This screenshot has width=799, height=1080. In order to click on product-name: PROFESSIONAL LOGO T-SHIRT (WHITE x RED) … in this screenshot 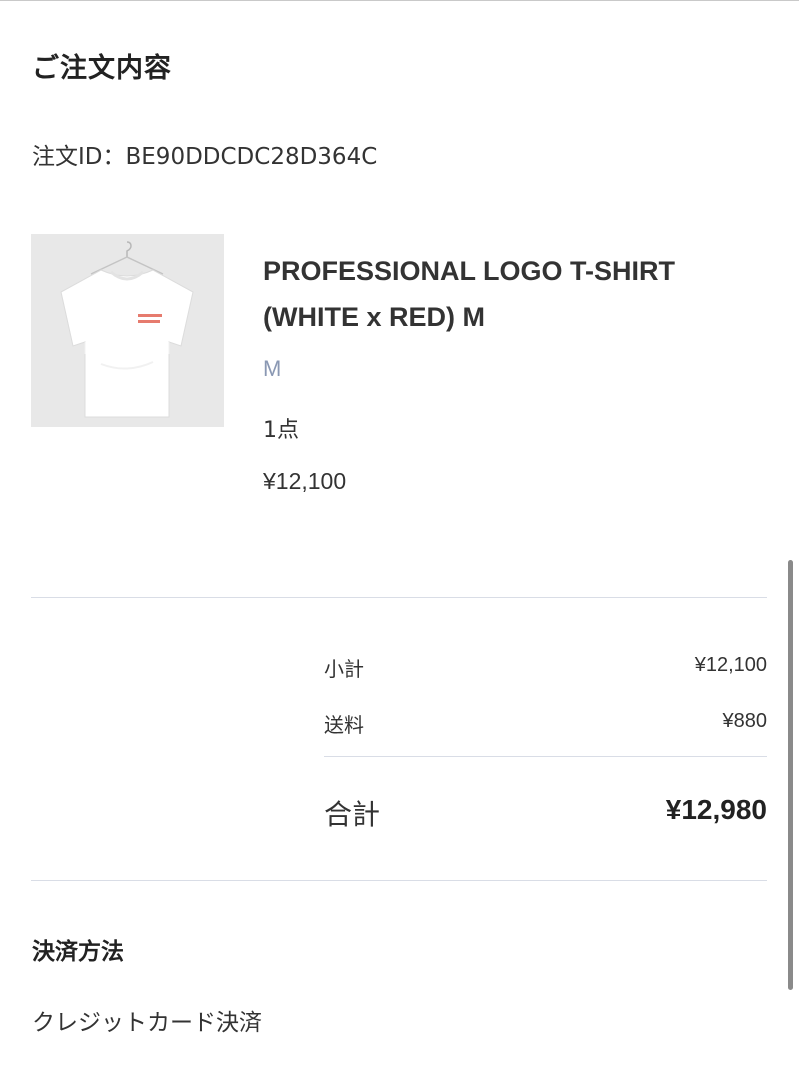, I will do `click(513, 294)`.